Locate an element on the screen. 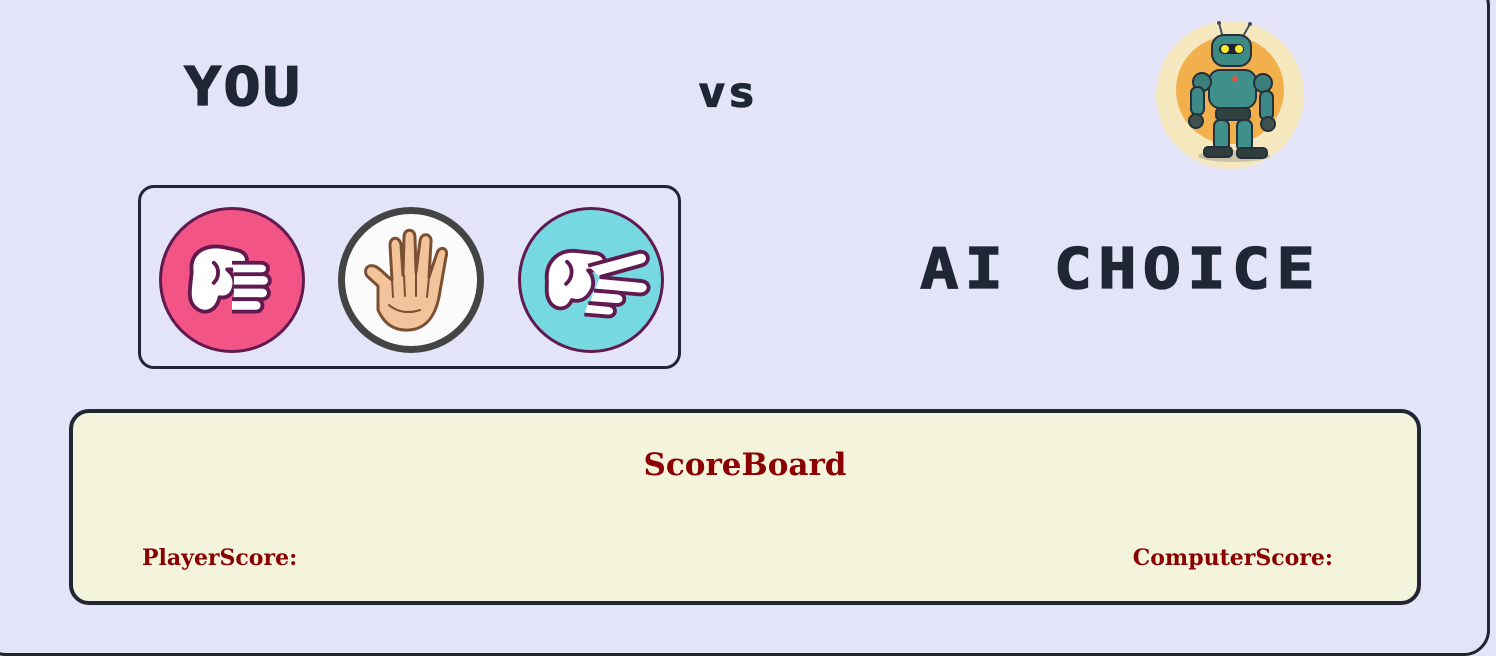 The width and height of the screenshot is (1496, 656). scissors-choice-button is located at coordinates (591, 280).